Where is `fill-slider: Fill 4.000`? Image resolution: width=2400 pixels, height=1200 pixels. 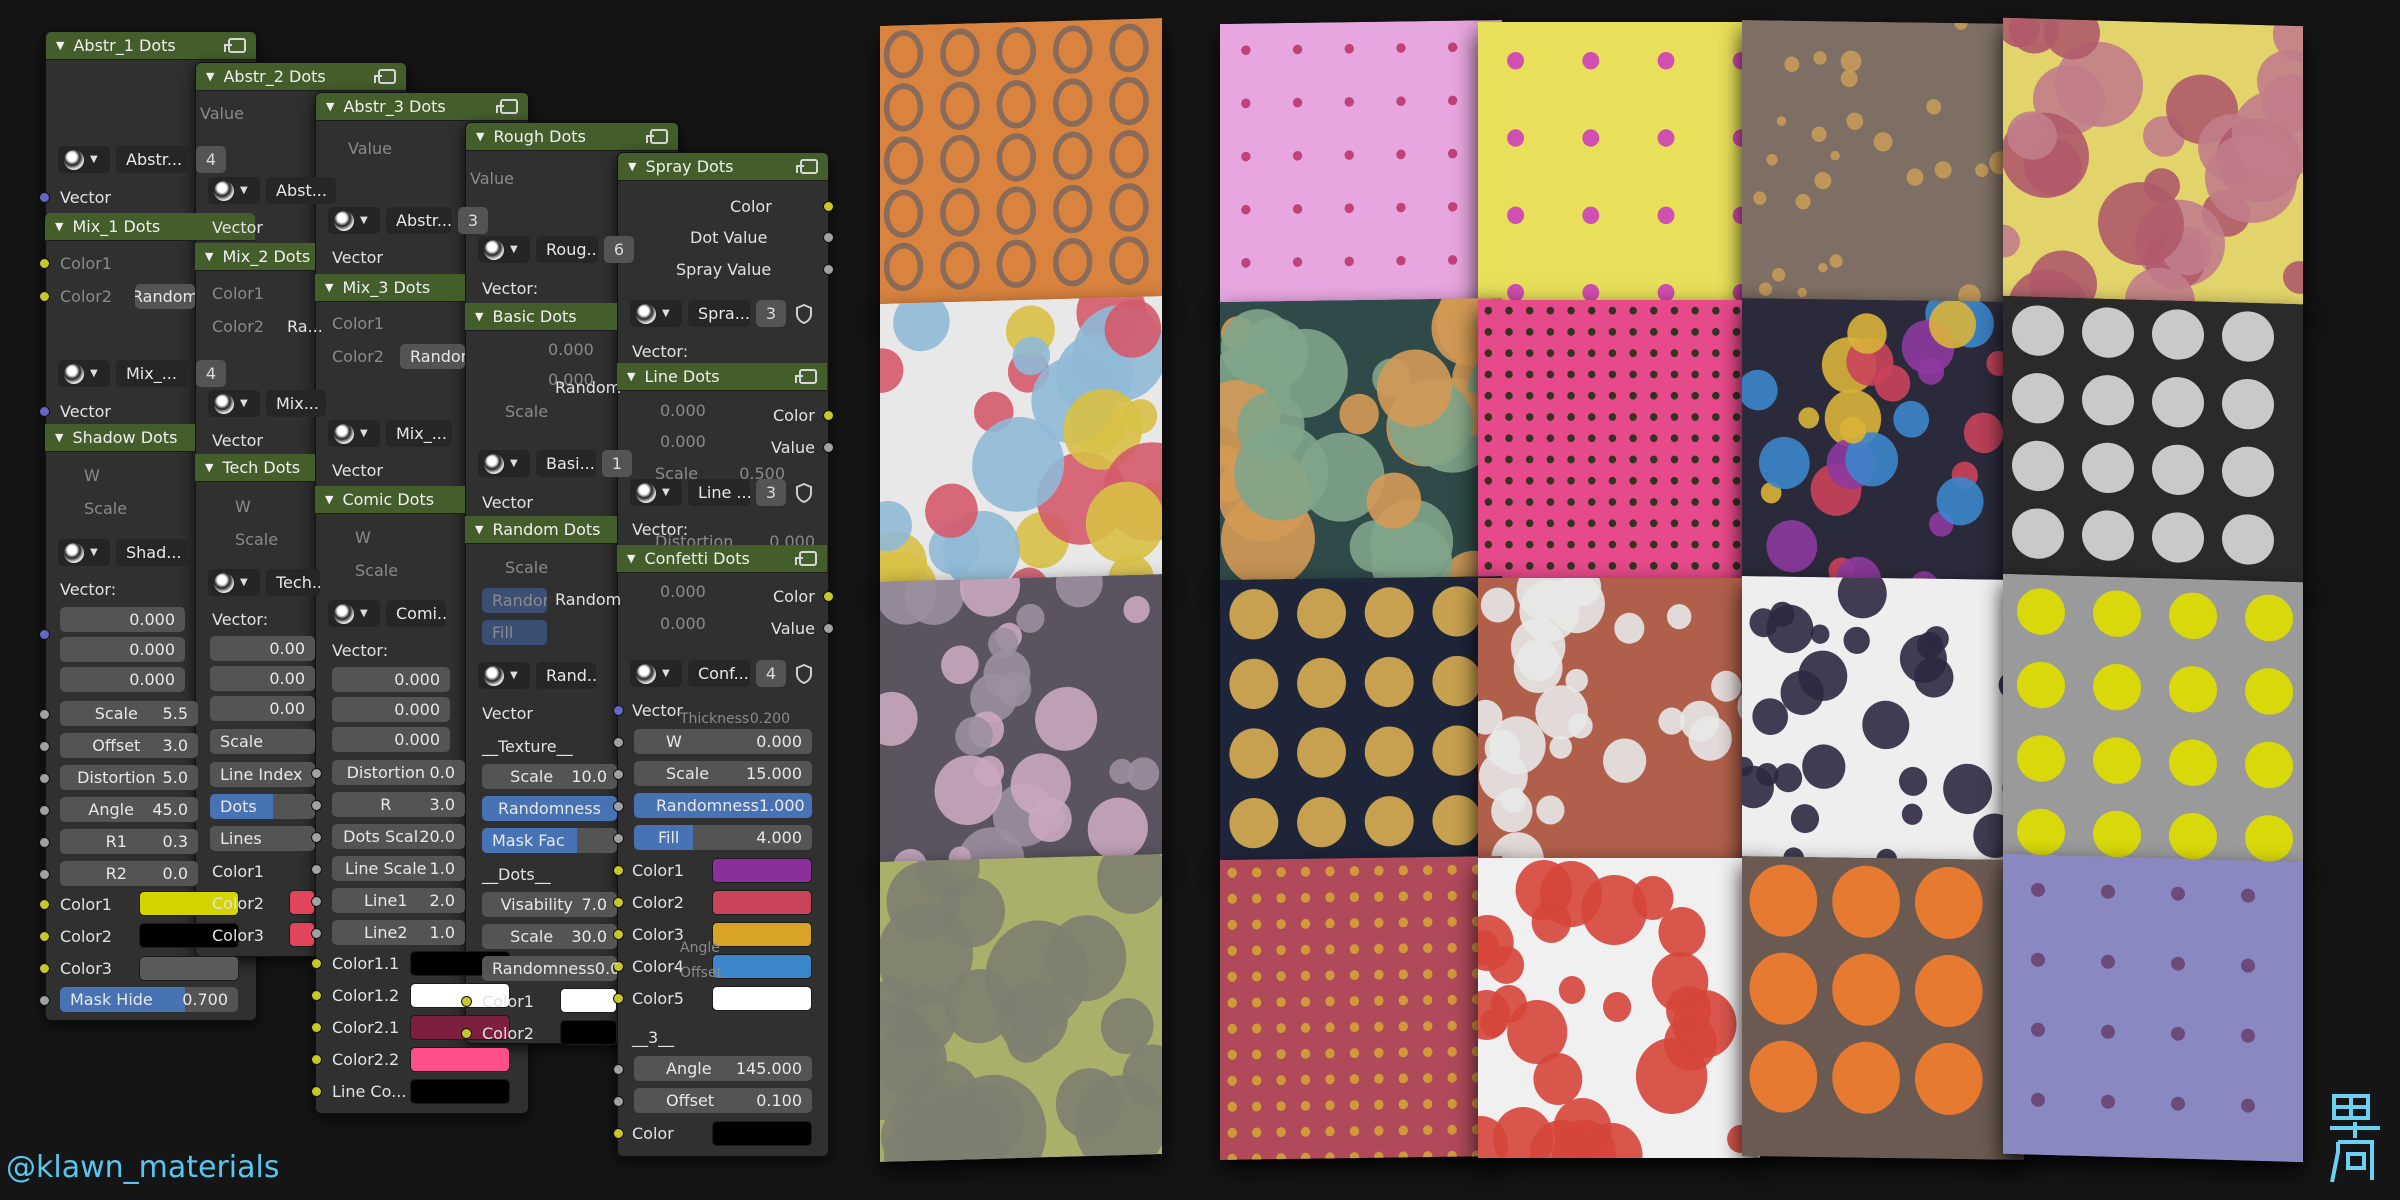 fill-slider: Fill 4.000 is located at coordinates (723, 837).